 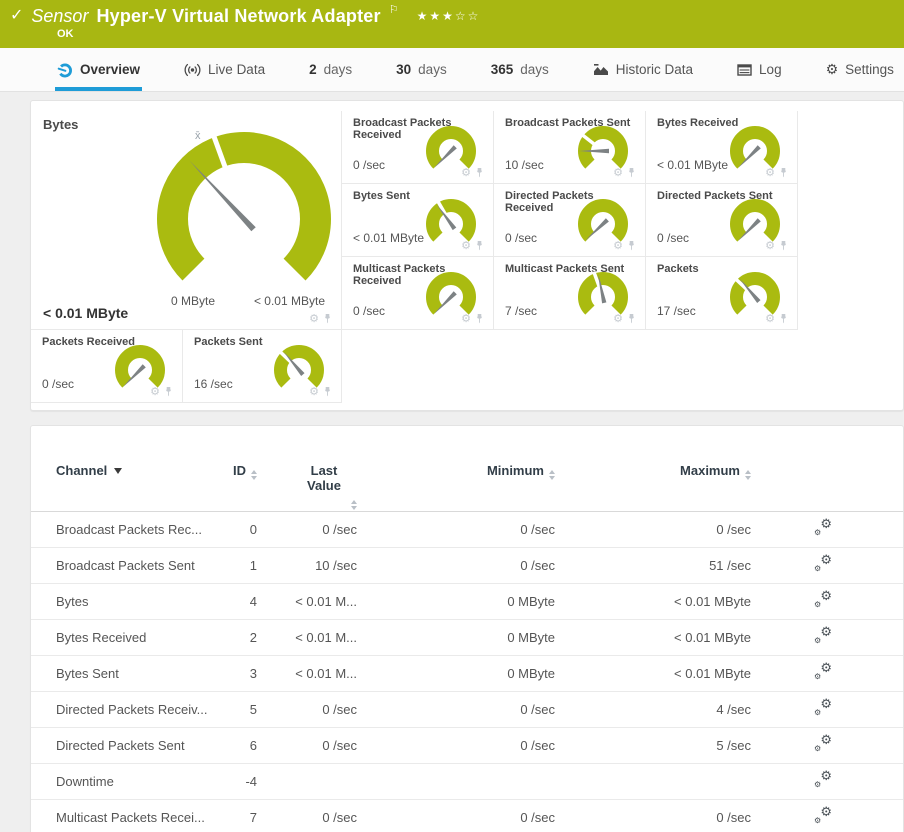 What do you see at coordinates (468, 16) in the screenshot?
I see `stars-empty: ☆☆` at bounding box center [468, 16].